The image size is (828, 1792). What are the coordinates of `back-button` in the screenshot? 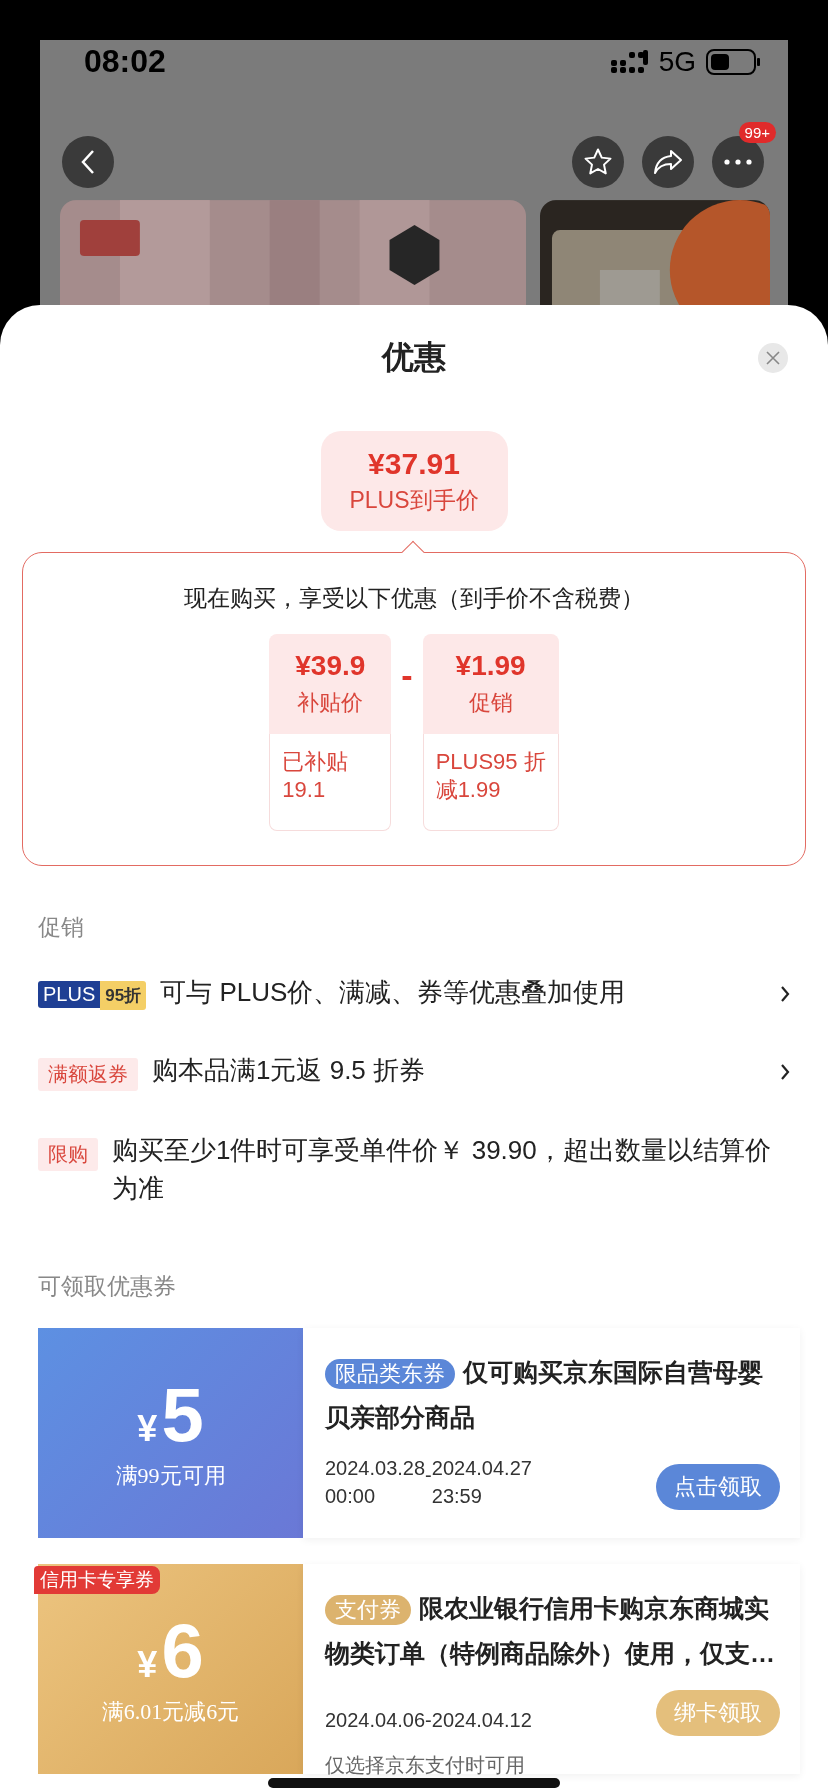 It's located at (88, 161).